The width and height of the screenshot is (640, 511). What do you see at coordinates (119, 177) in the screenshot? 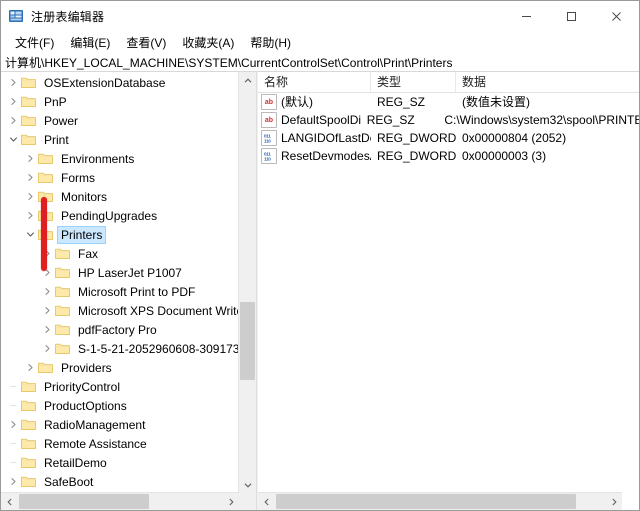
I see `tree-item: Forms` at bounding box center [119, 177].